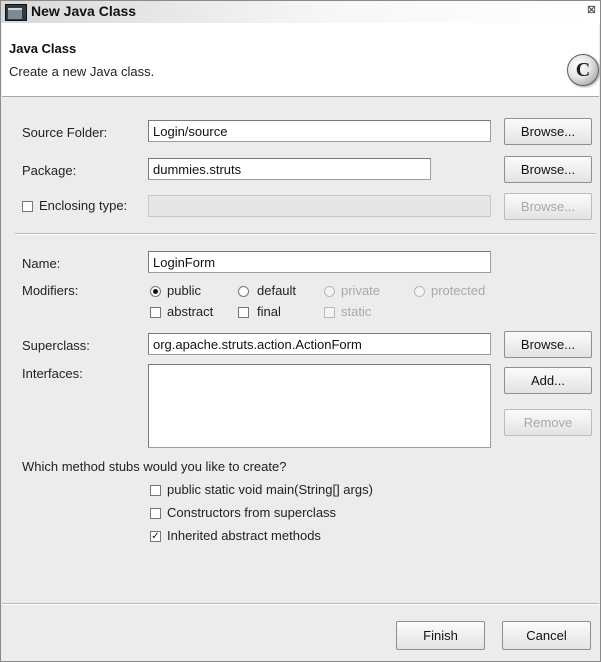 The image size is (601, 662). What do you see at coordinates (43, 48) in the screenshot?
I see `header-title: Java Class` at bounding box center [43, 48].